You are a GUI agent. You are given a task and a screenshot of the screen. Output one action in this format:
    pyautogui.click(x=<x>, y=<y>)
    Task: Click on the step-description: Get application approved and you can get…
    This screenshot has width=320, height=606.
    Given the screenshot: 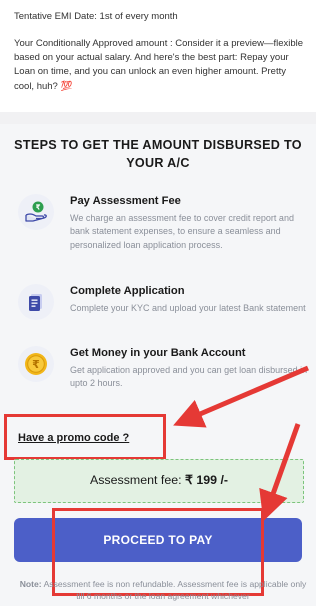 What is the action you would take?
    pyautogui.click(x=189, y=377)
    